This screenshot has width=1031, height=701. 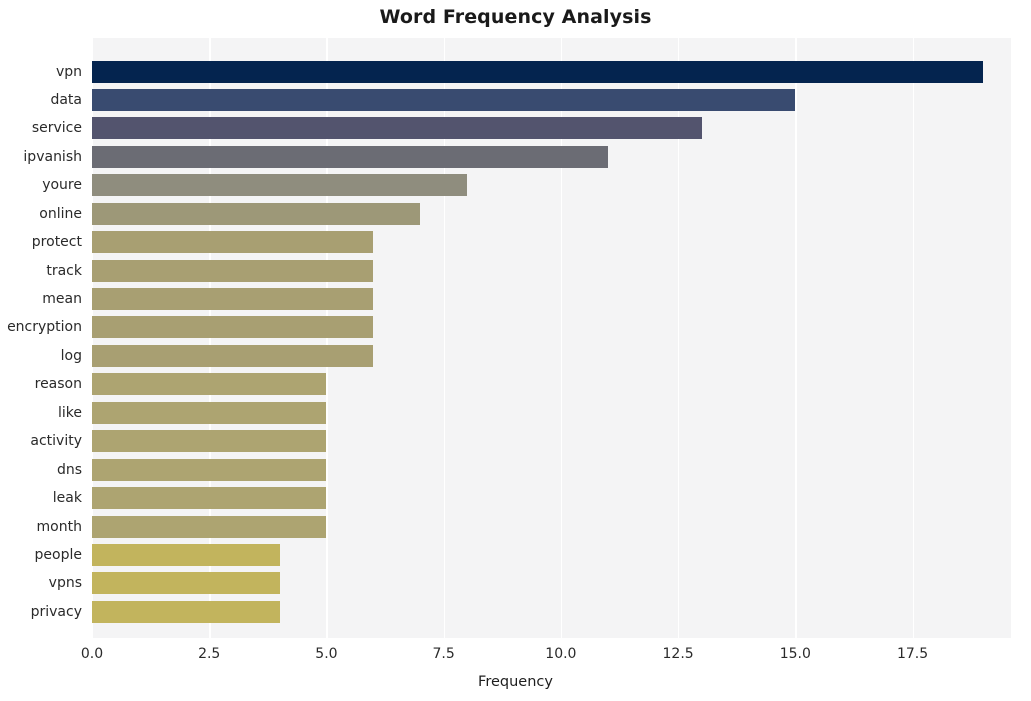 What do you see at coordinates (69, 412) in the screenshot?
I see `y-tick-label: like` at bounding box center [69, 412].